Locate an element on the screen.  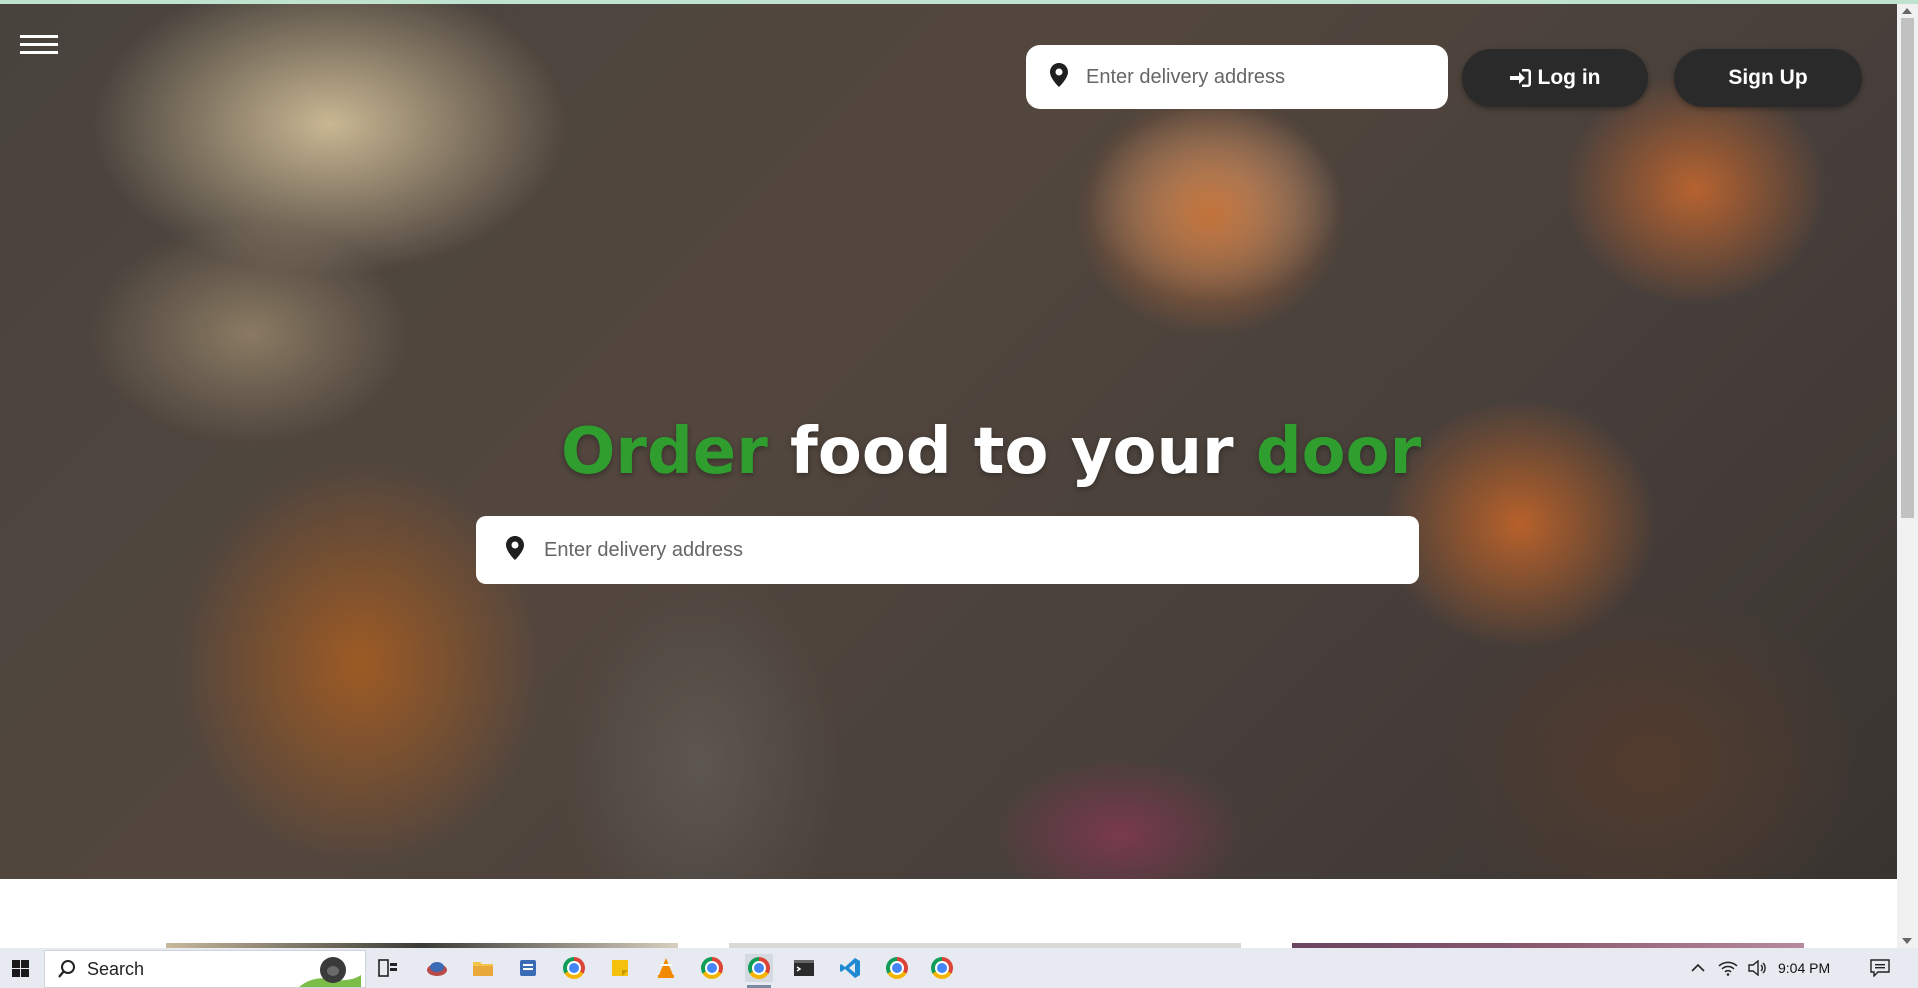
vlc-icon is located at coordinates (666, 968).